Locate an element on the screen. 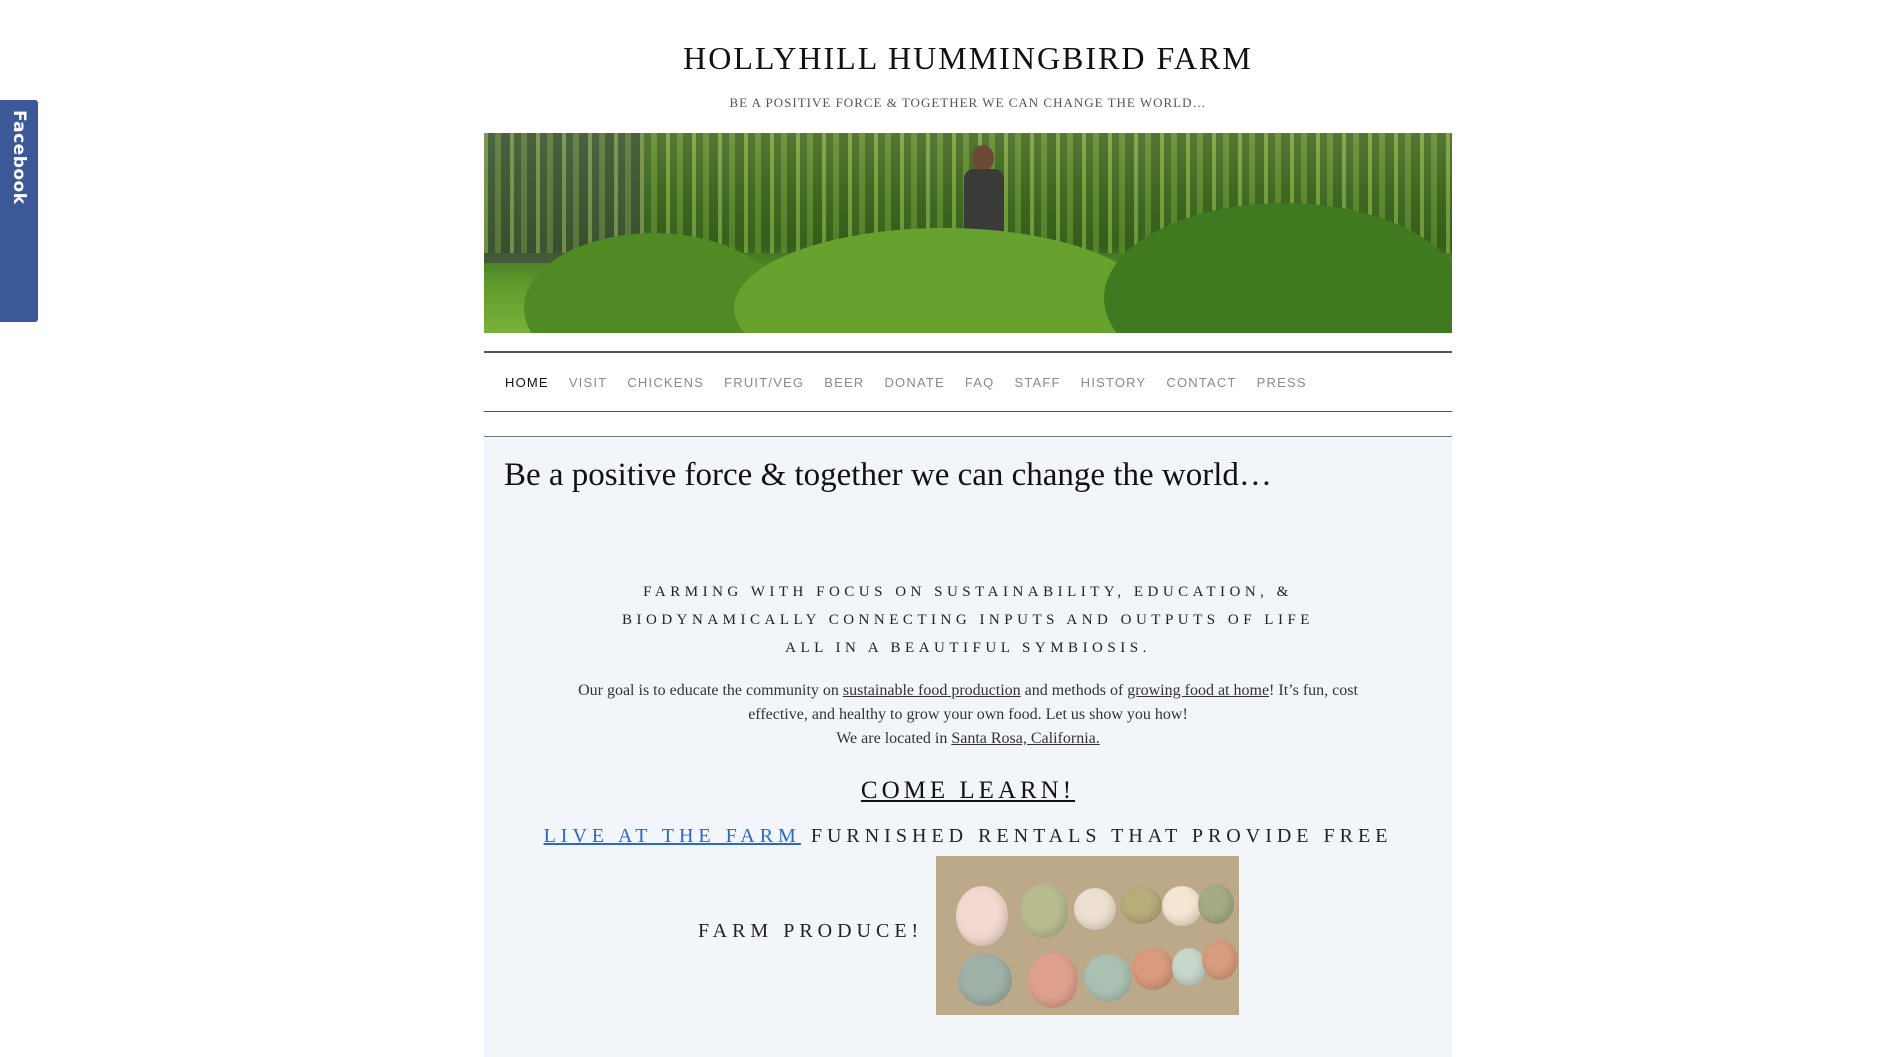 Image resolution: width=1903 pixels, height=1057 pixels. eggs-carton-image is located at coordinates (1087, 935).